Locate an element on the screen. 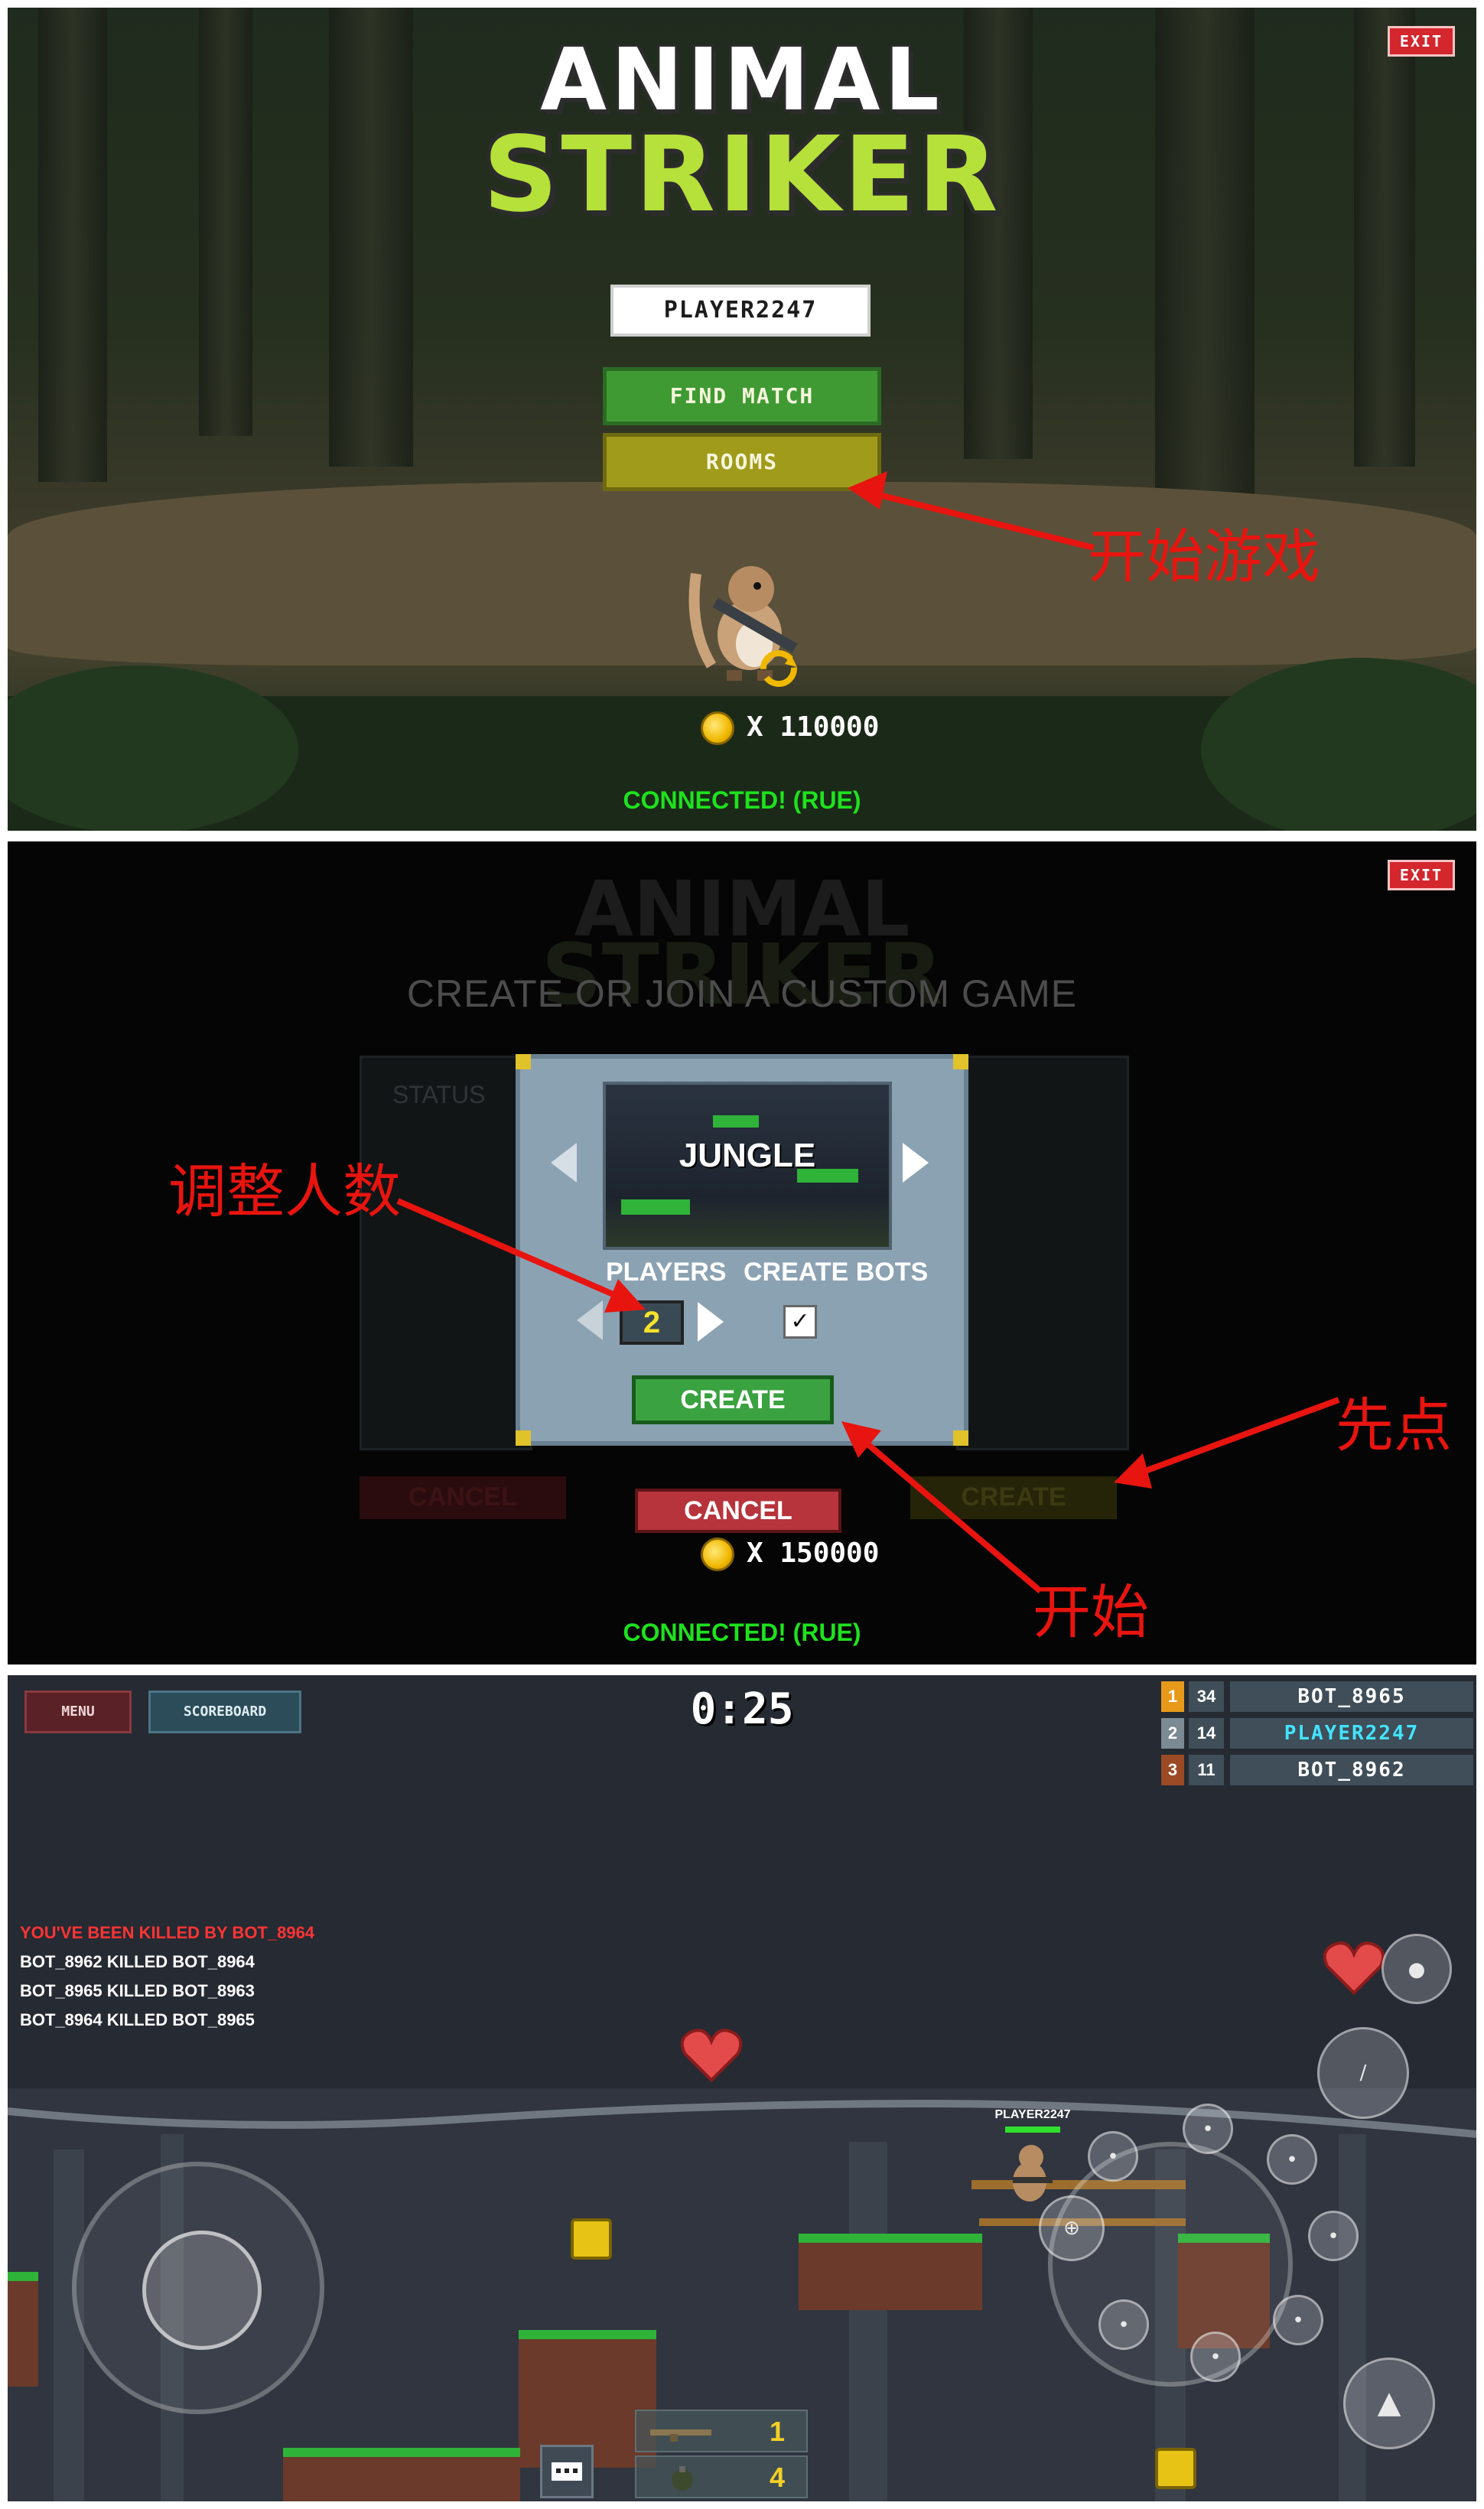 The width and height of the screenshot is (1484, 2509). leaderboard-name: BOT_8962 is located at coordinates (1351, 1770).